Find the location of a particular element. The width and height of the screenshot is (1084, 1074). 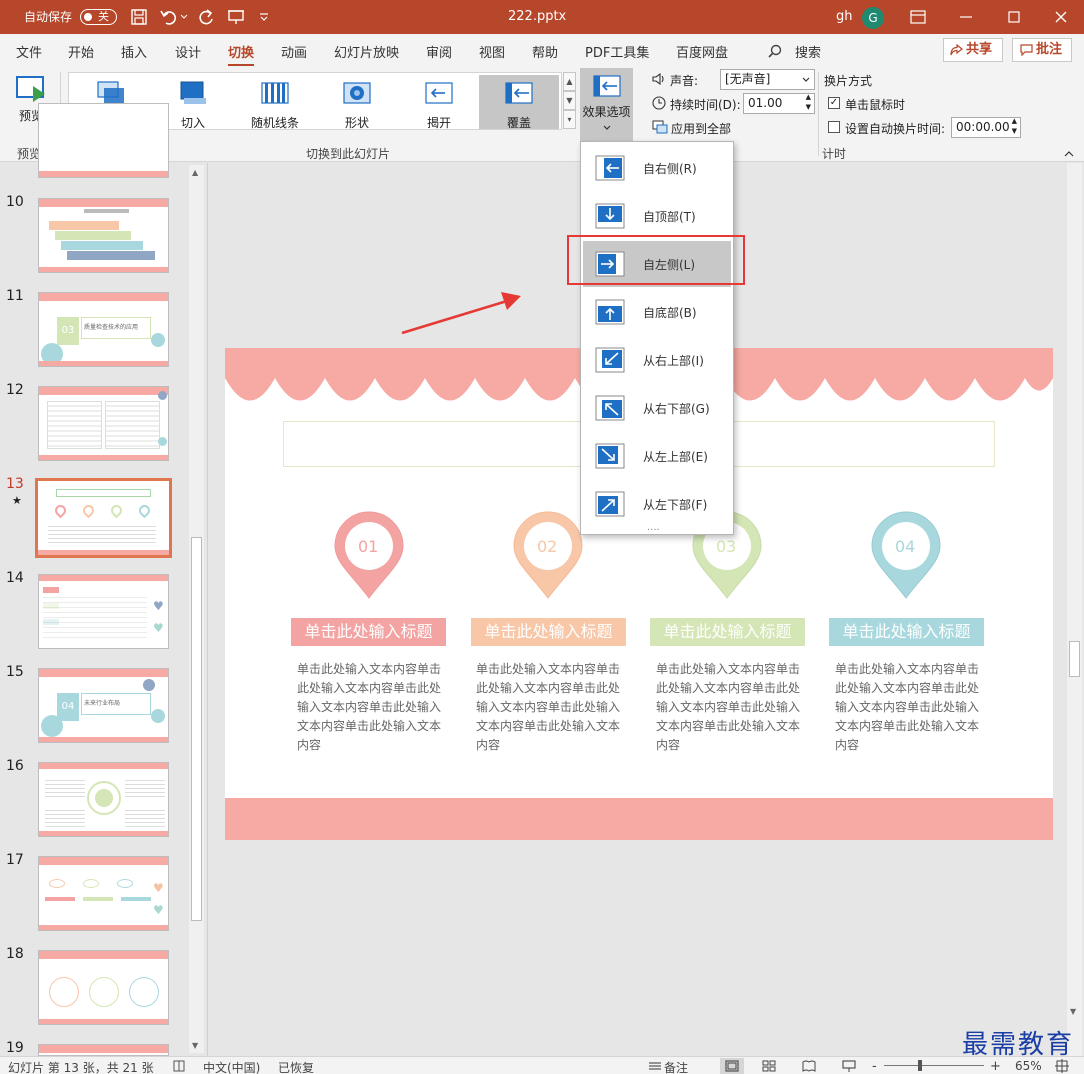

auto-advance-stepper: ▲ ▼ is located at coordinates (1014, 126).